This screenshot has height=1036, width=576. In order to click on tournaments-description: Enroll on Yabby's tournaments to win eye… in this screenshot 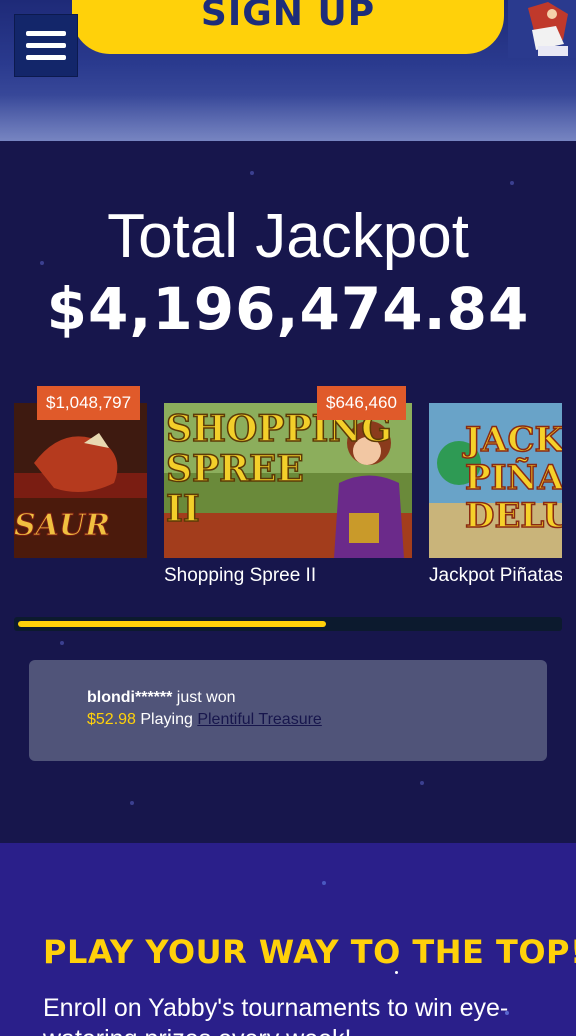, I will do `click(276, 1015)`.